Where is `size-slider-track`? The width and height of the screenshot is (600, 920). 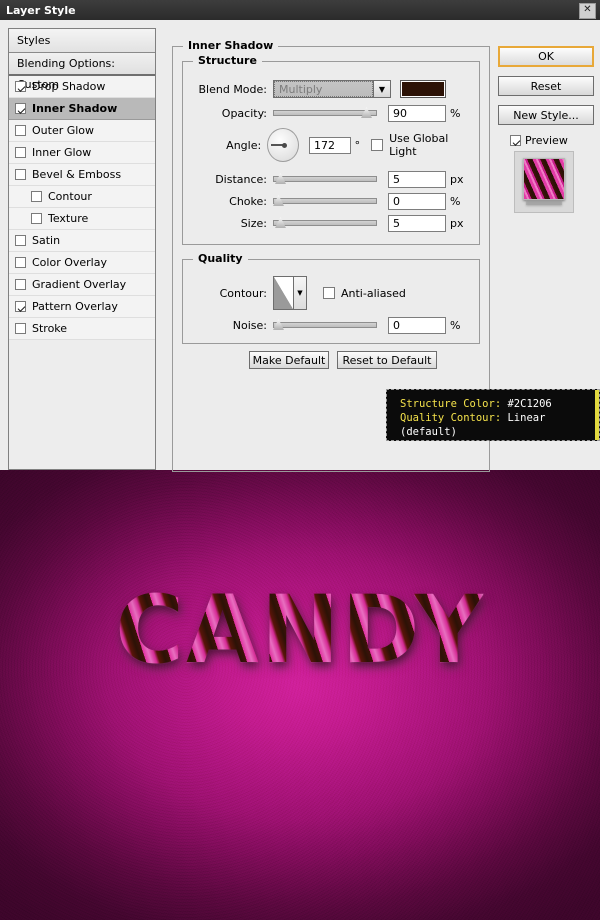 size-slider-track is located at coordinates (325, 223).